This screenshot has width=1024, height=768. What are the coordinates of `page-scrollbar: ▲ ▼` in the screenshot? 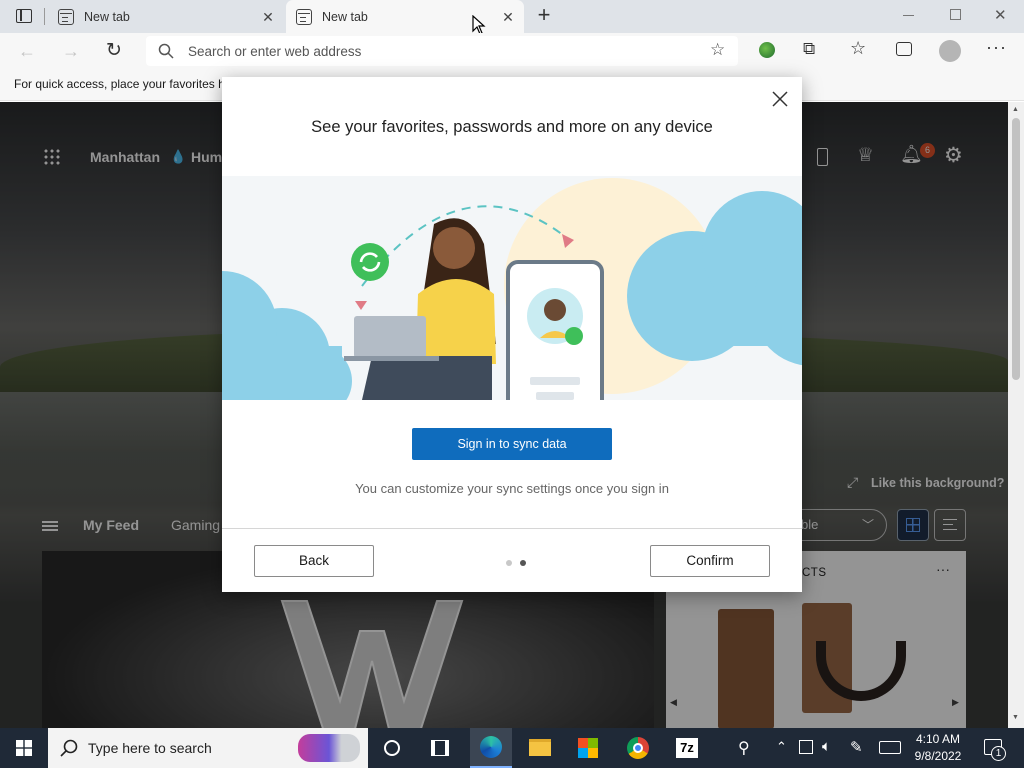 It's located at (1016, 415).